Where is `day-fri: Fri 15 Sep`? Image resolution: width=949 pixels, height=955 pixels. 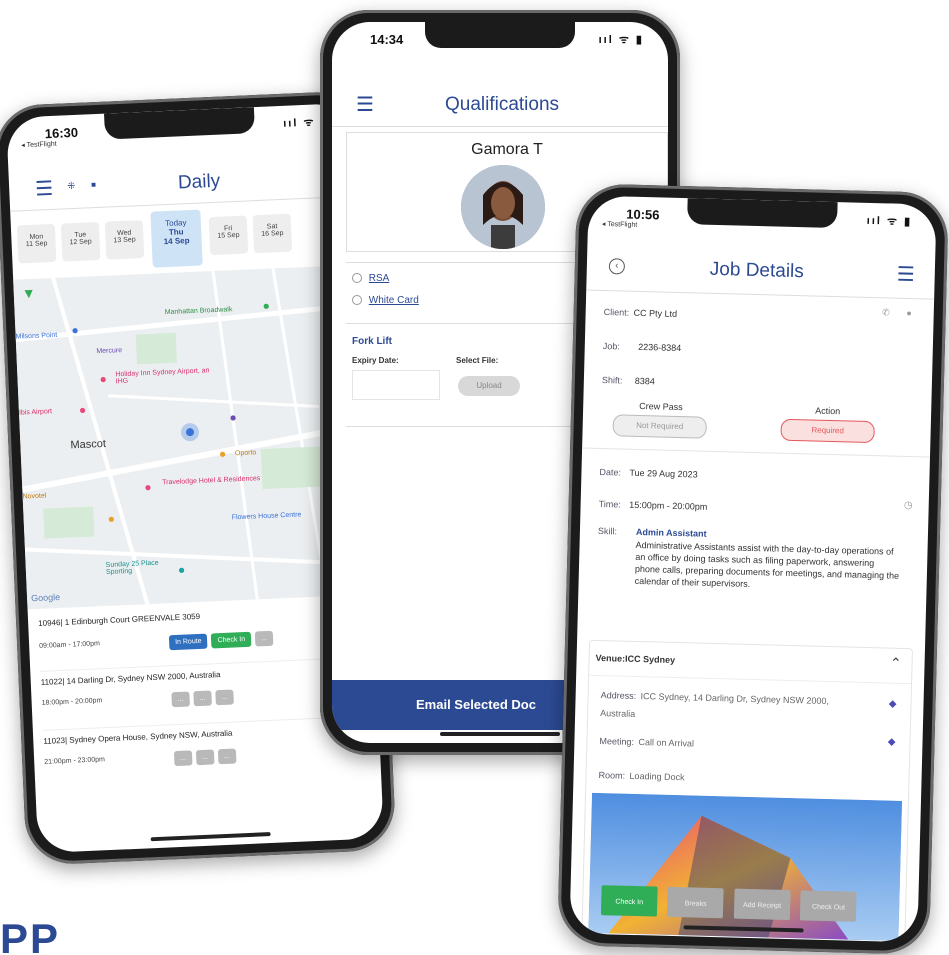 day-fri: Fri 15 Sep is located at coordinates (228, 235).